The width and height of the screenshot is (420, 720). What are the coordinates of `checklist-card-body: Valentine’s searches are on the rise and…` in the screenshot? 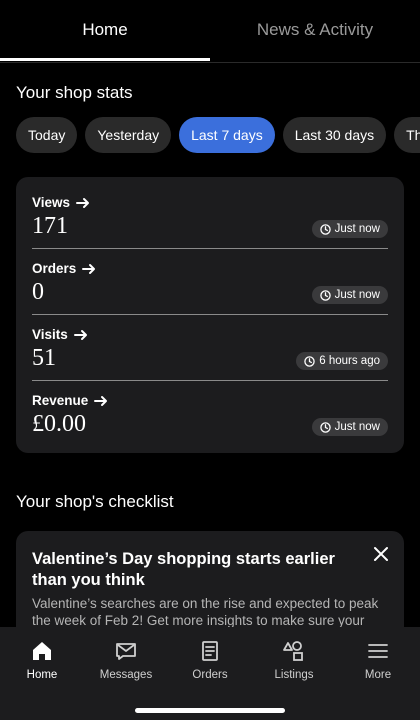 It's located at (205, 612).